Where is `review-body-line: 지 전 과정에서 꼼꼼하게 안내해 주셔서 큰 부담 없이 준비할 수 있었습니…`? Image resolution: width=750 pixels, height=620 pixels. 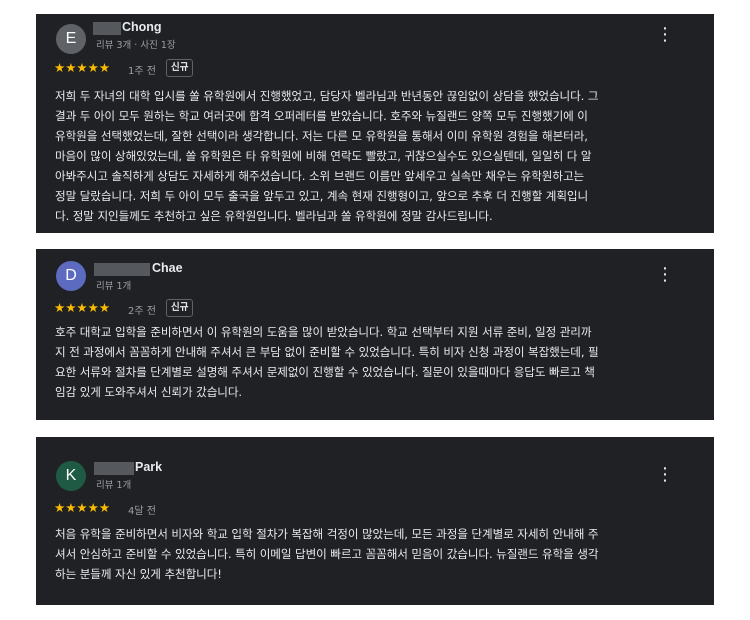 review-body-line: 지 전 과정에서 꼼꼼하게 안내해 주셔서 큰 부담 없이 준비할 수 있었습니… is located at coordinates (327, 352).